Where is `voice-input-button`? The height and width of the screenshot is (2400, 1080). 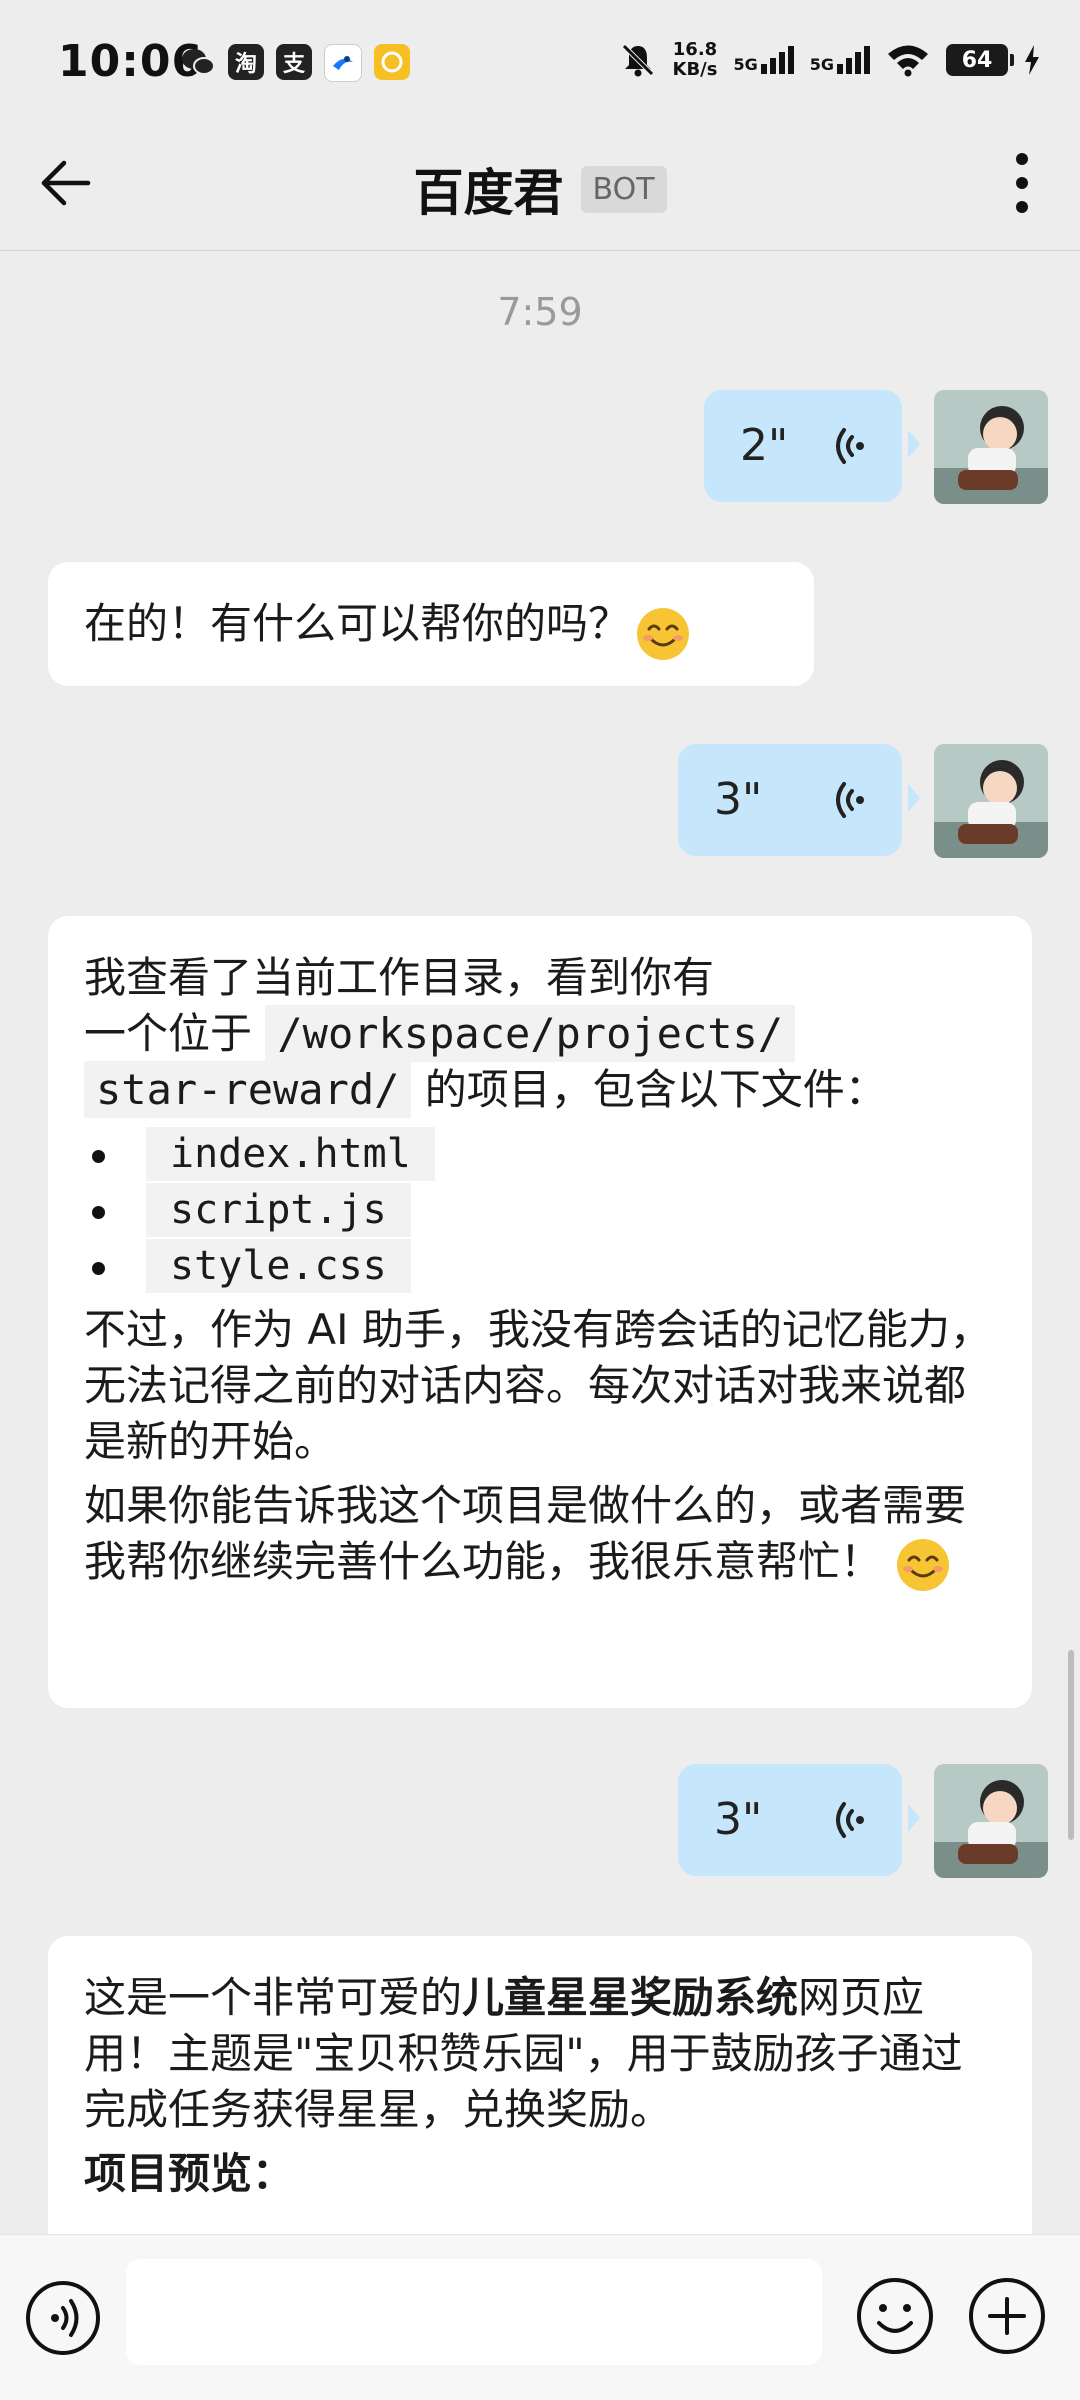 voice-input-button is located at coordinates (63, 2318).